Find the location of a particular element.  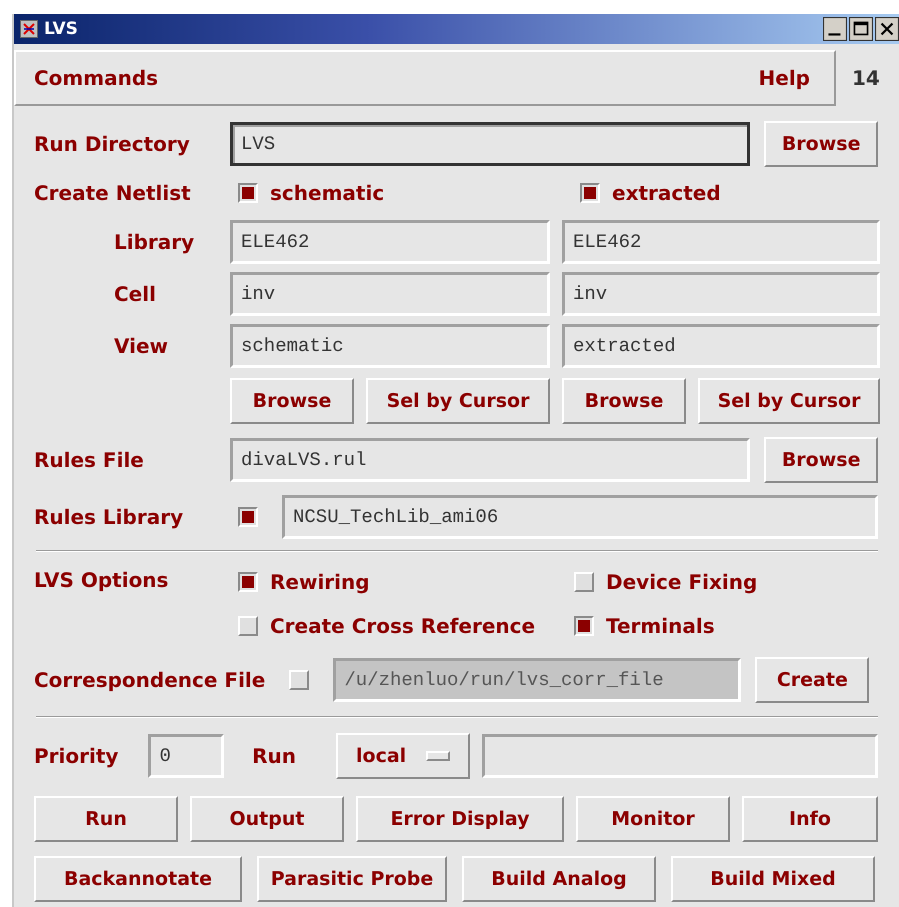

input-field is located at coordinates (680, 756).